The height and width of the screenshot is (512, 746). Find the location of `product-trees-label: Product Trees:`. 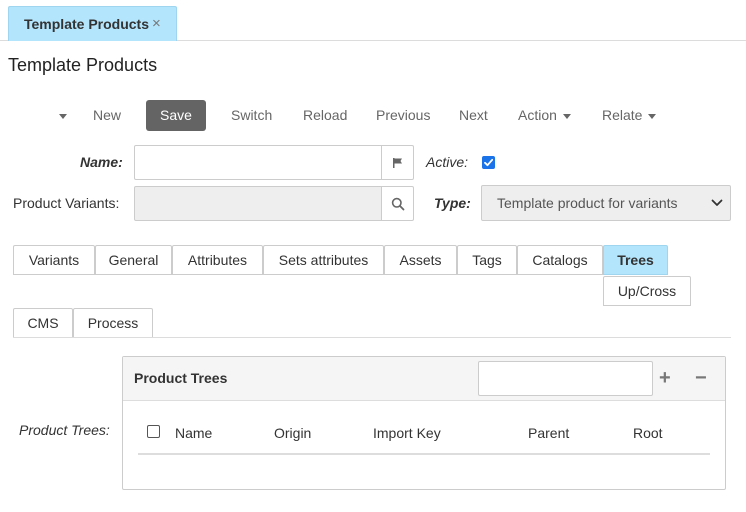

product-trees-label: Product Trees: is located at coordinates (64, 430).